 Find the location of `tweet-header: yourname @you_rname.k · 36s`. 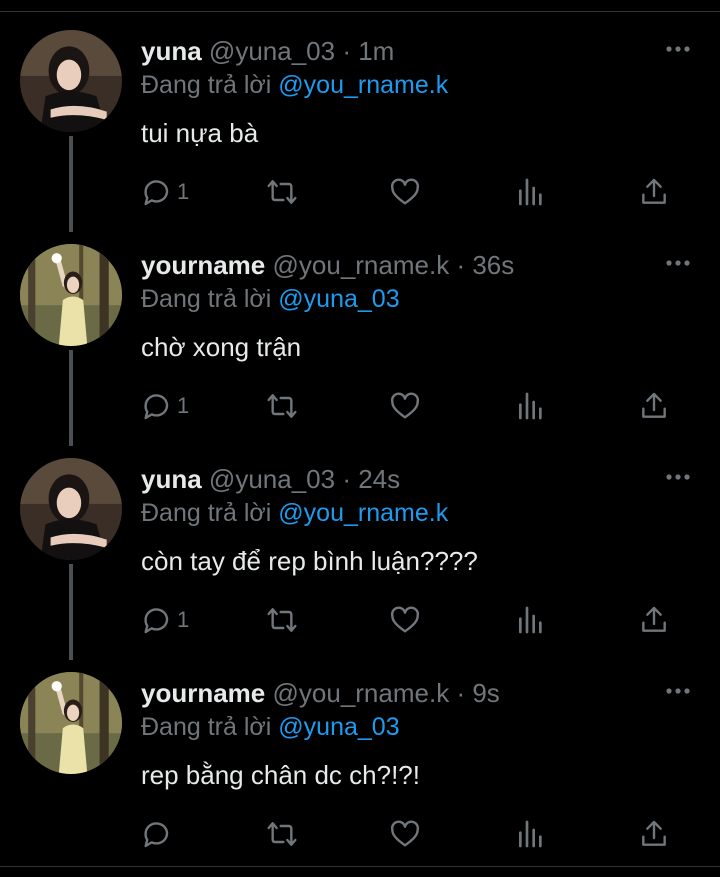

tweet-header: yourname @you_rname.k · 36s is located at coordinates (327, 265).